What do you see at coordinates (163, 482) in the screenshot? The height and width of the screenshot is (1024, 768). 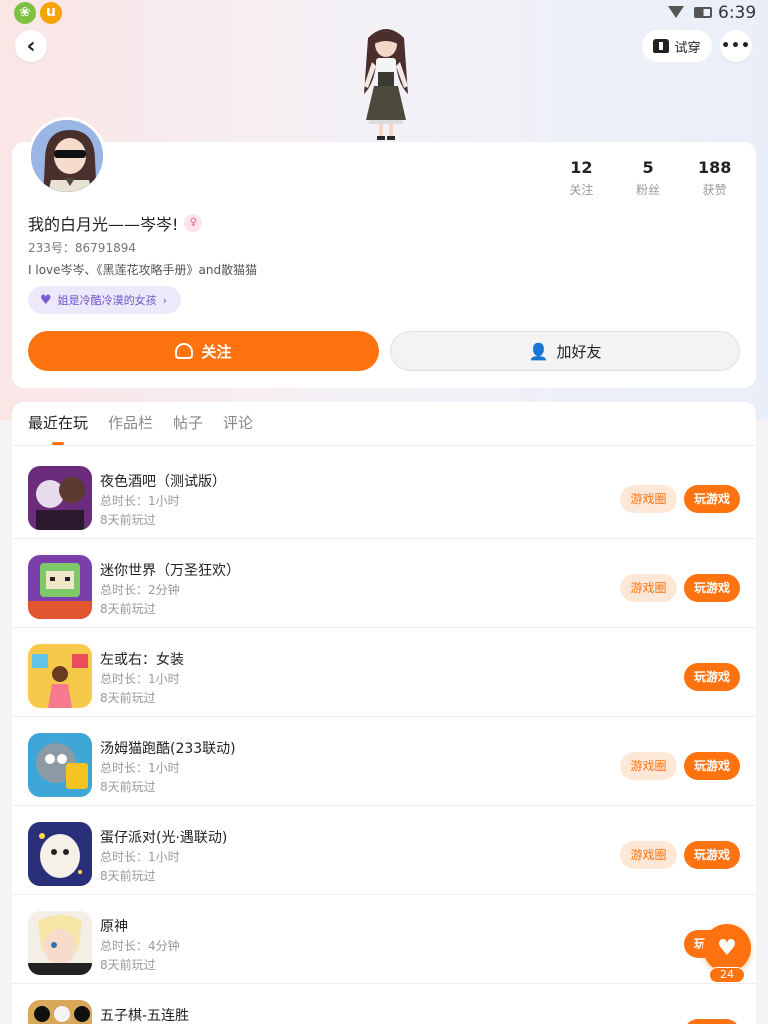 I see `game-name: 夜色酒吧（测试版）` at bounding box center [163, 482].